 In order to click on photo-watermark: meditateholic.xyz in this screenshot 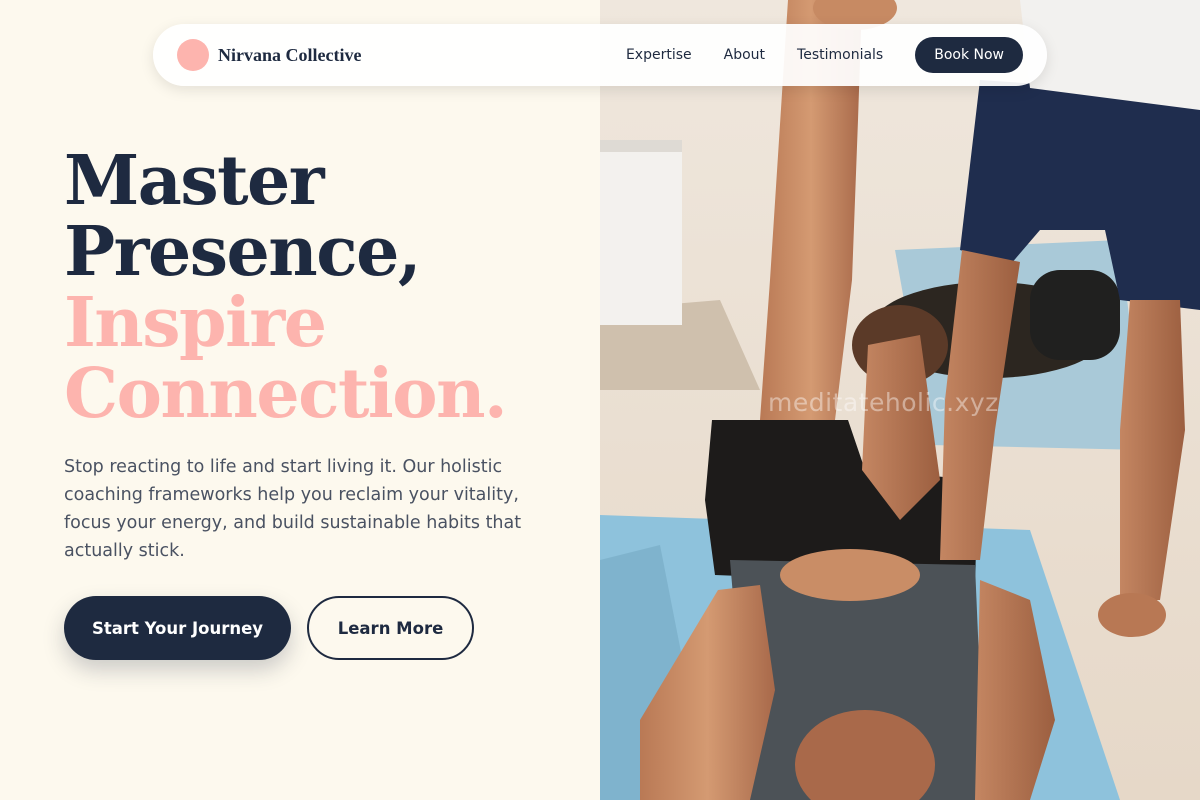, I will do `click(883, 402)`.